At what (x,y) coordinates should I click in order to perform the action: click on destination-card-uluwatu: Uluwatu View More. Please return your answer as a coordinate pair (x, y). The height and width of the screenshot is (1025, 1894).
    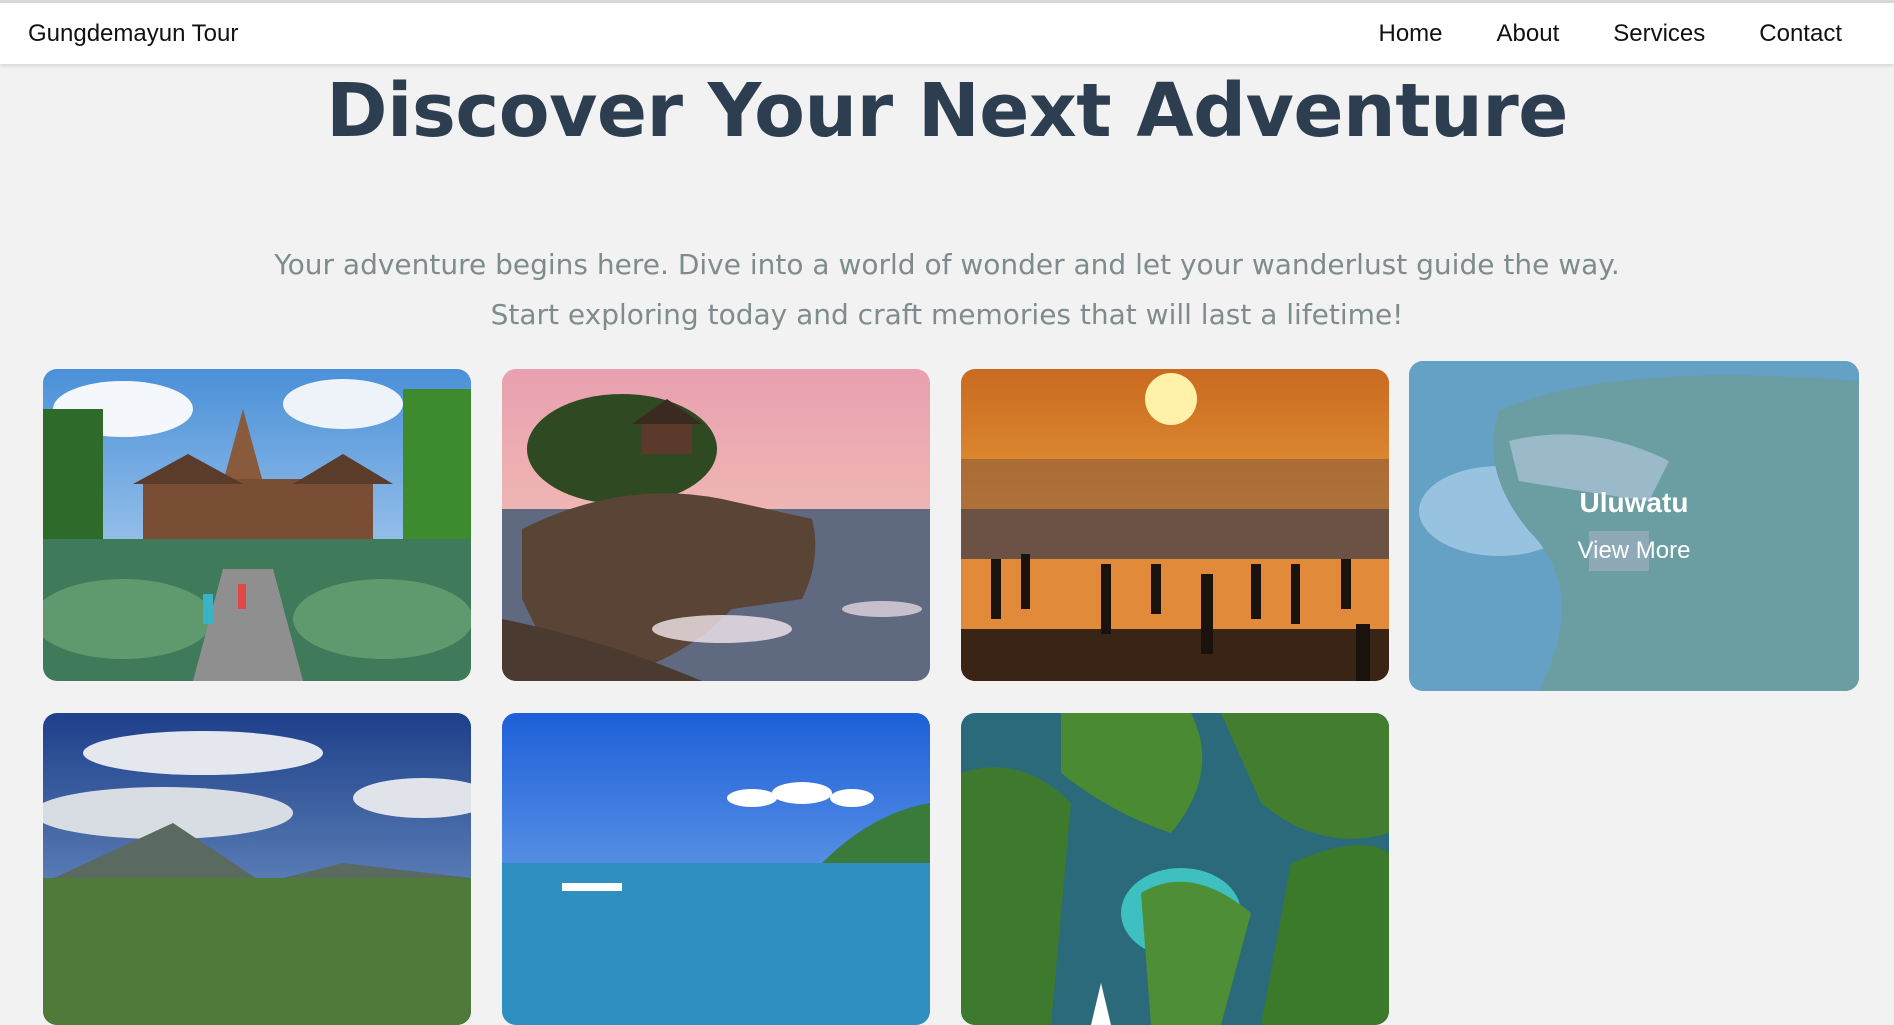
    Looking at the image, I should click on (1634, 526).